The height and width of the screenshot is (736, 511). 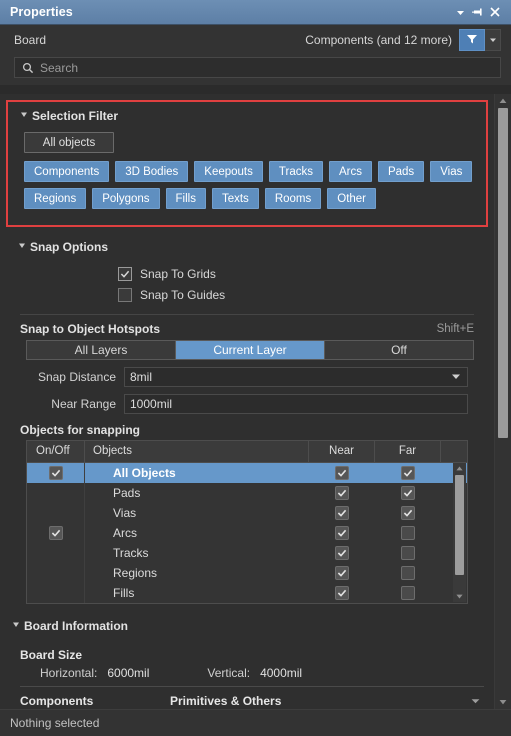 What do you see at coordinates (503, 273) in the screenshot?
I see `panel-scrollbar-thumb` at bounding box center [503, 273].